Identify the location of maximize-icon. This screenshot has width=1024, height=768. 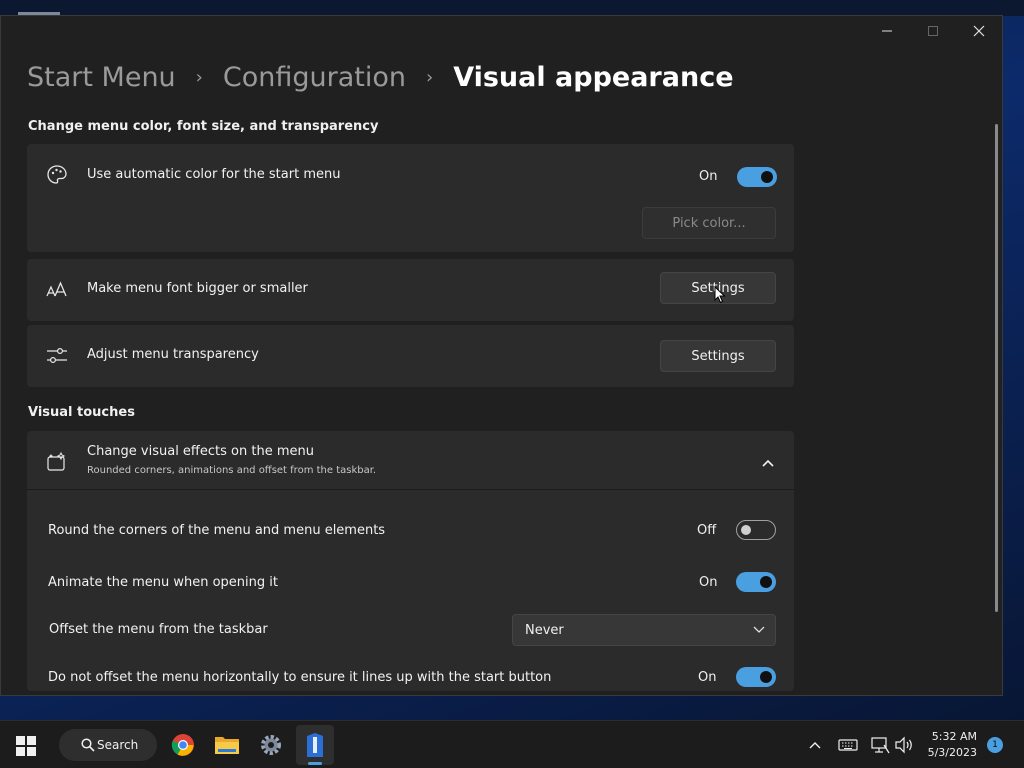
(933, 31).